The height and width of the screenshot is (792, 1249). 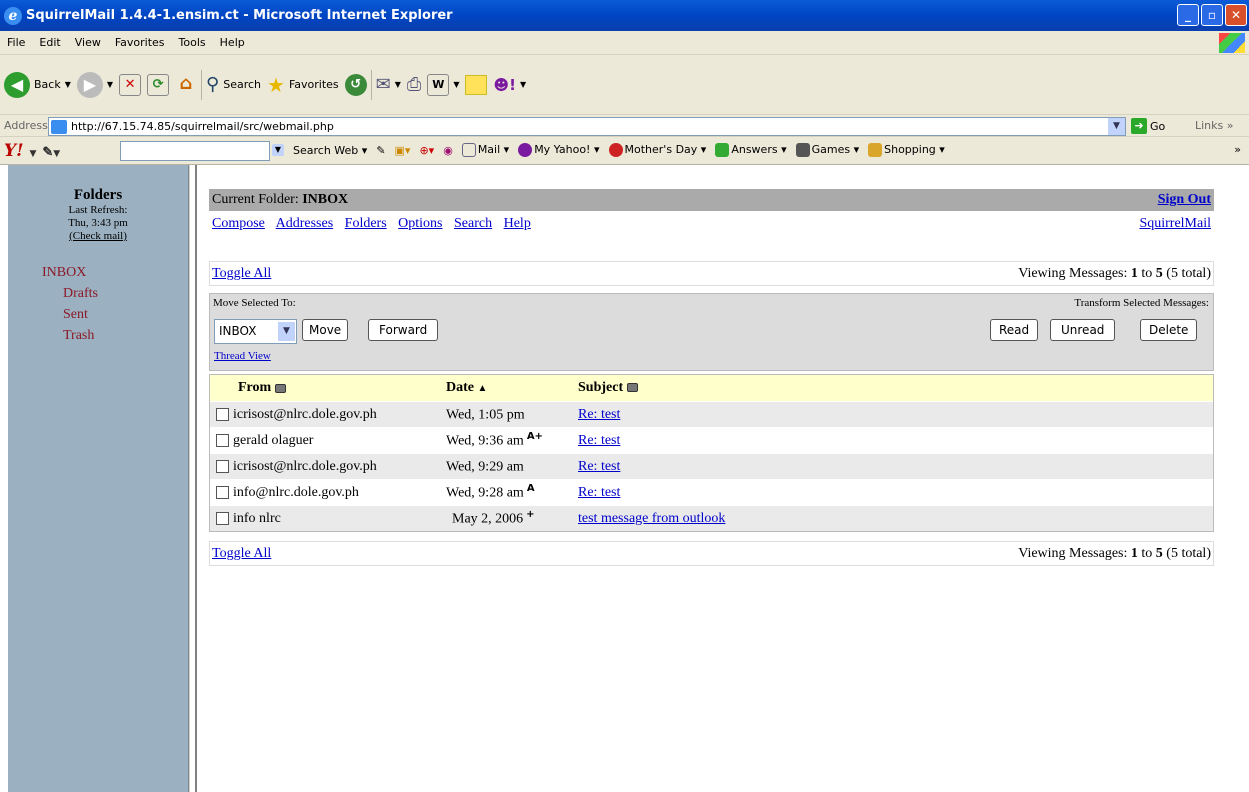 I want to click on current-folder-text: Current Folder: INBOX, so click(x=280, y=199).